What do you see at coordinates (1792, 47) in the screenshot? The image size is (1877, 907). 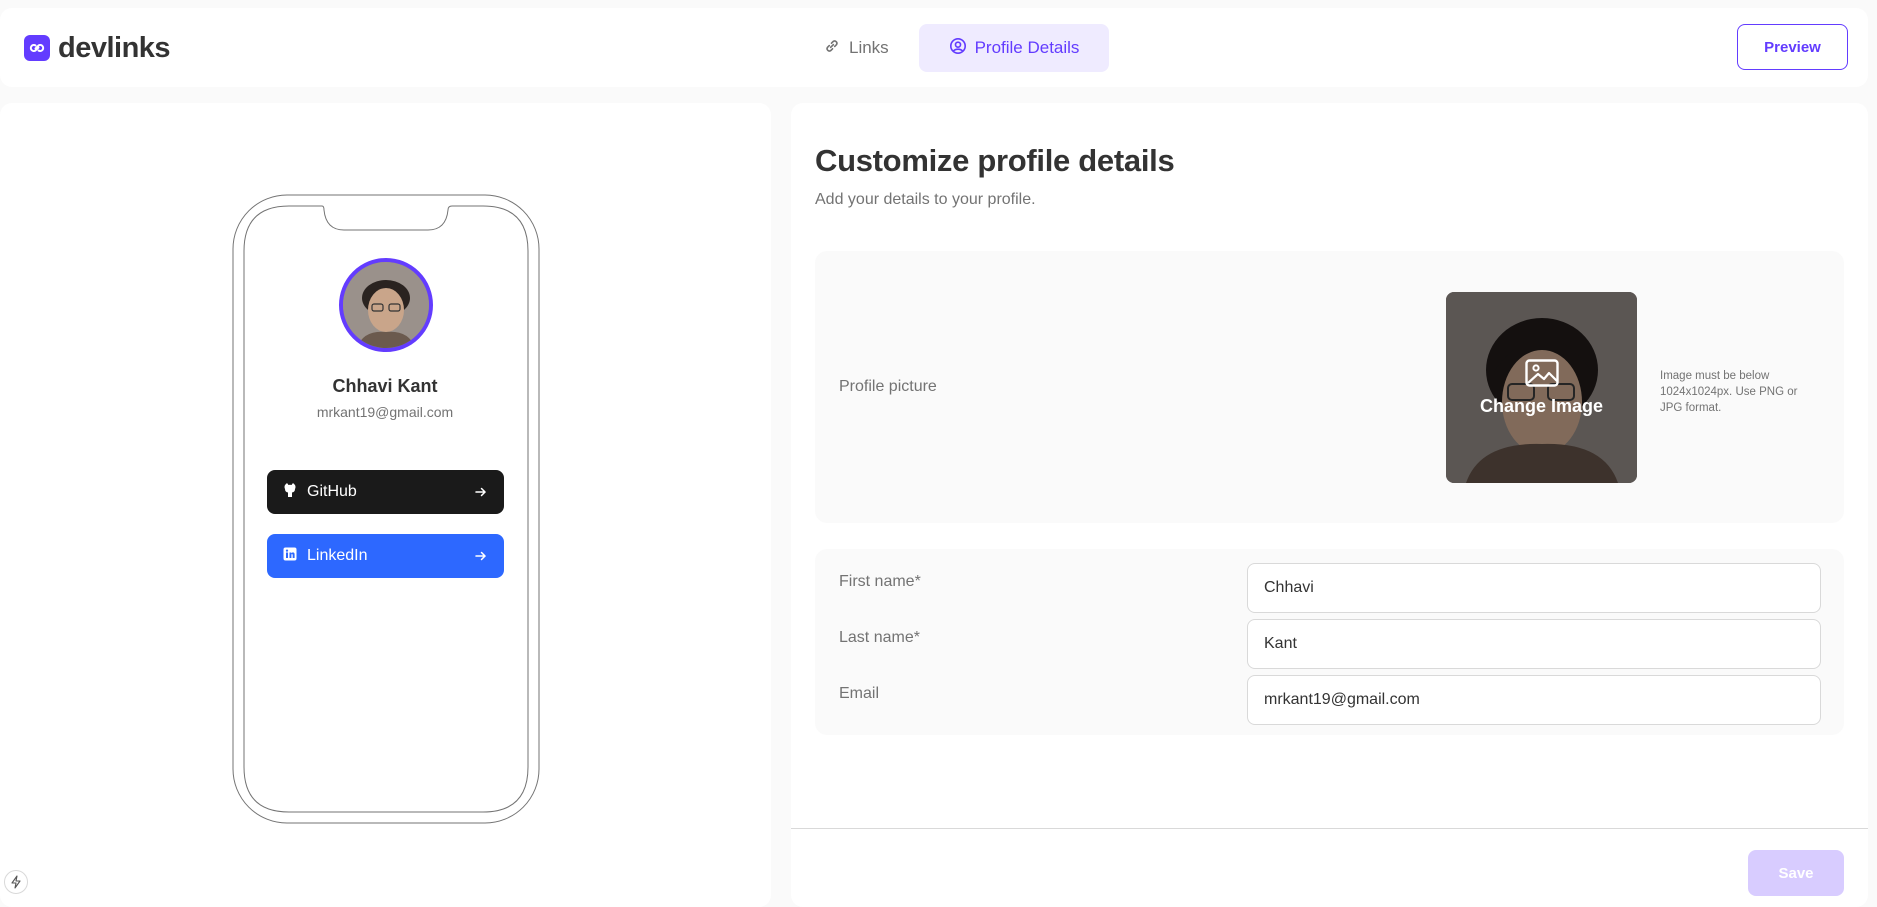 I see `preview-button: Preview` at bounding box center [1792, 47].